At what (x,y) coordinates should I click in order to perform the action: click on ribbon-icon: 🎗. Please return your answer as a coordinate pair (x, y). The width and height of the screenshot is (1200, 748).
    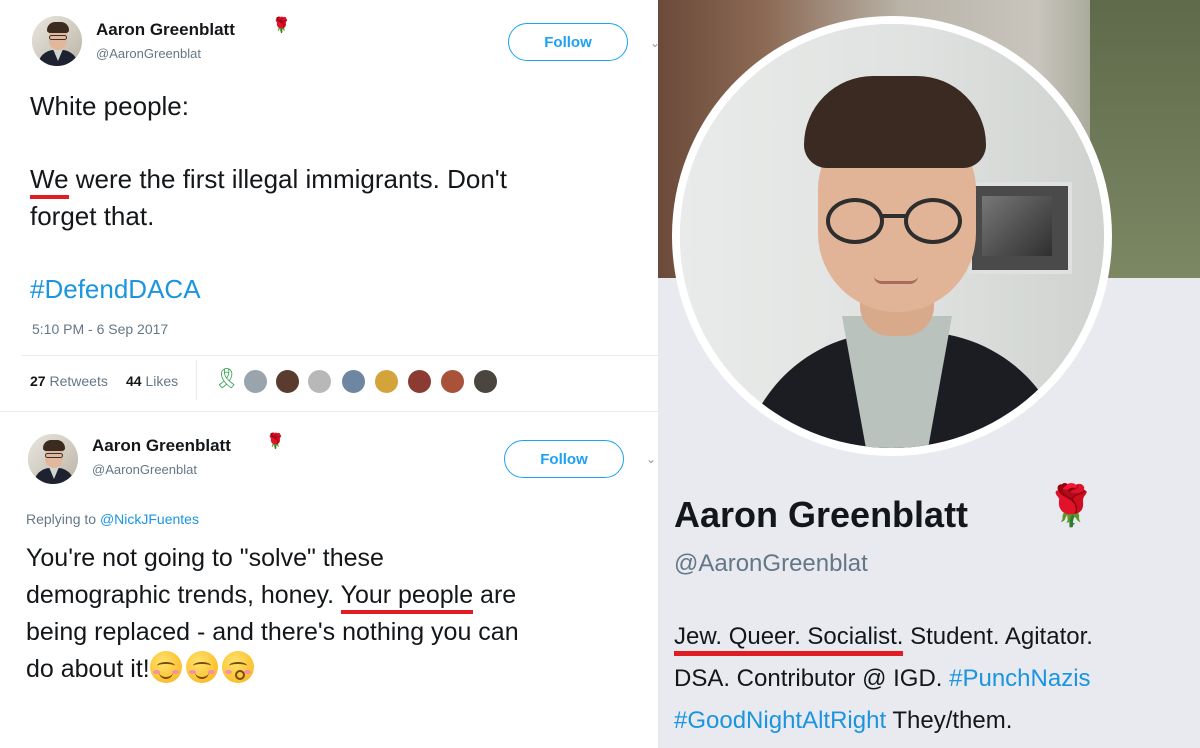
    Looking at the image, I should click on (227, 379).